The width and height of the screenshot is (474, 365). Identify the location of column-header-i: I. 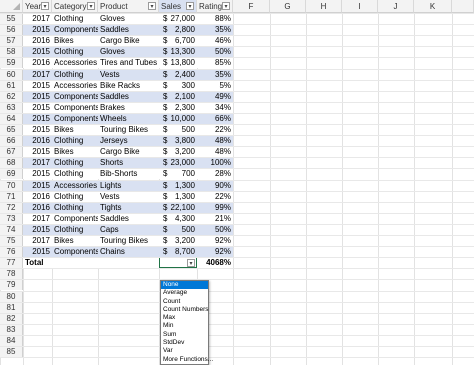
(360, 6).